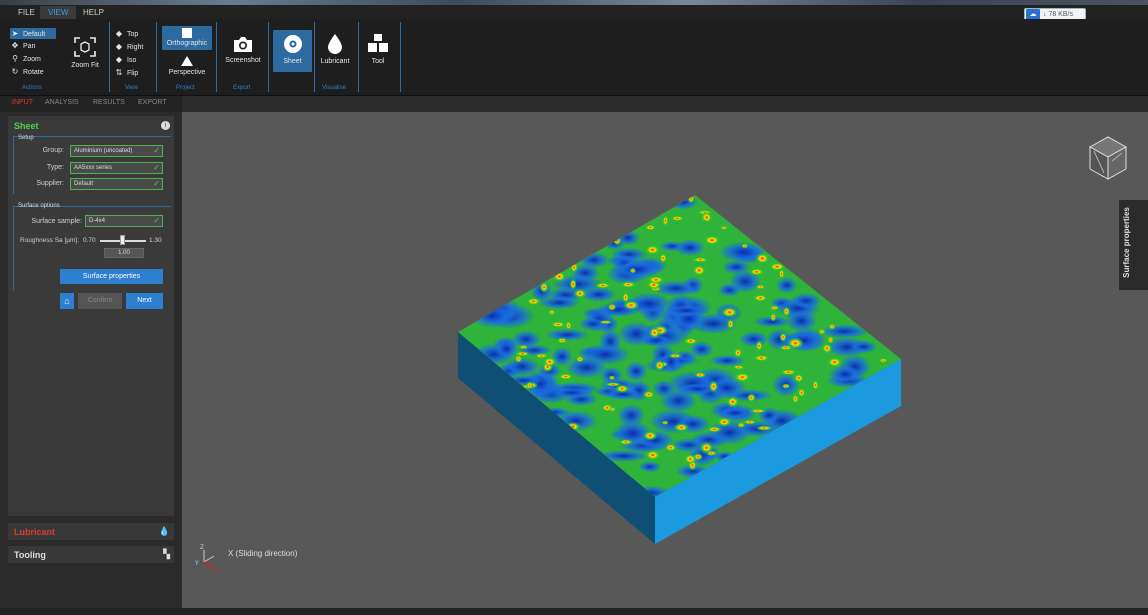 The height and width of the screenshot is (615, 1148). What do you see at coordinates (155, 240) in the screenshot?
I see `roughness-max: 1.30` at bounding box center [155, 240].